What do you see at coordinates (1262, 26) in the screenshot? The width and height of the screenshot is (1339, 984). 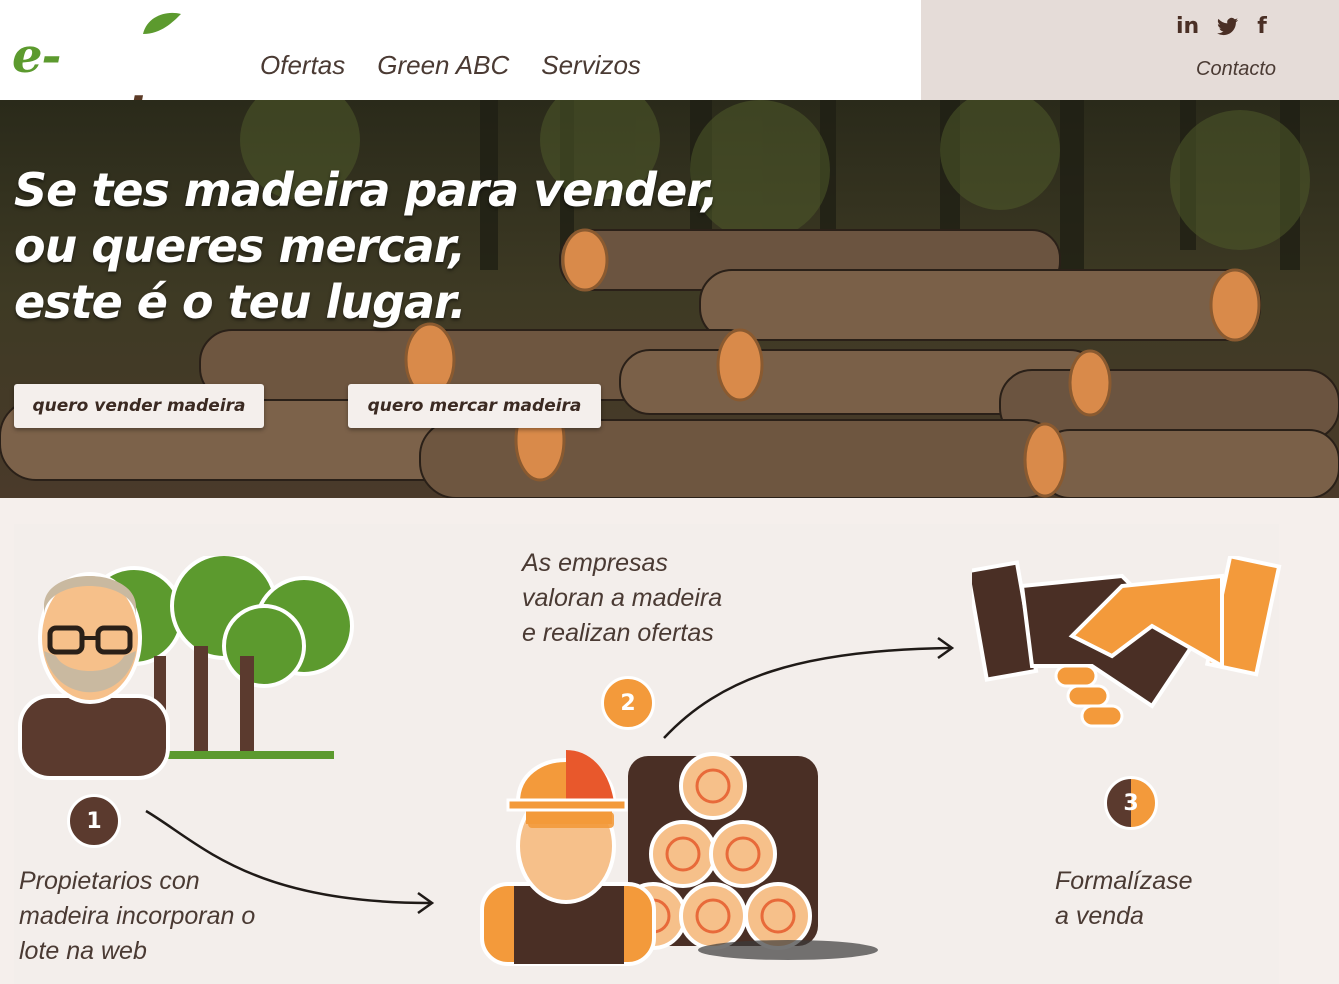 I see `facebook-icon: f` at bounding box center [1262, 26].